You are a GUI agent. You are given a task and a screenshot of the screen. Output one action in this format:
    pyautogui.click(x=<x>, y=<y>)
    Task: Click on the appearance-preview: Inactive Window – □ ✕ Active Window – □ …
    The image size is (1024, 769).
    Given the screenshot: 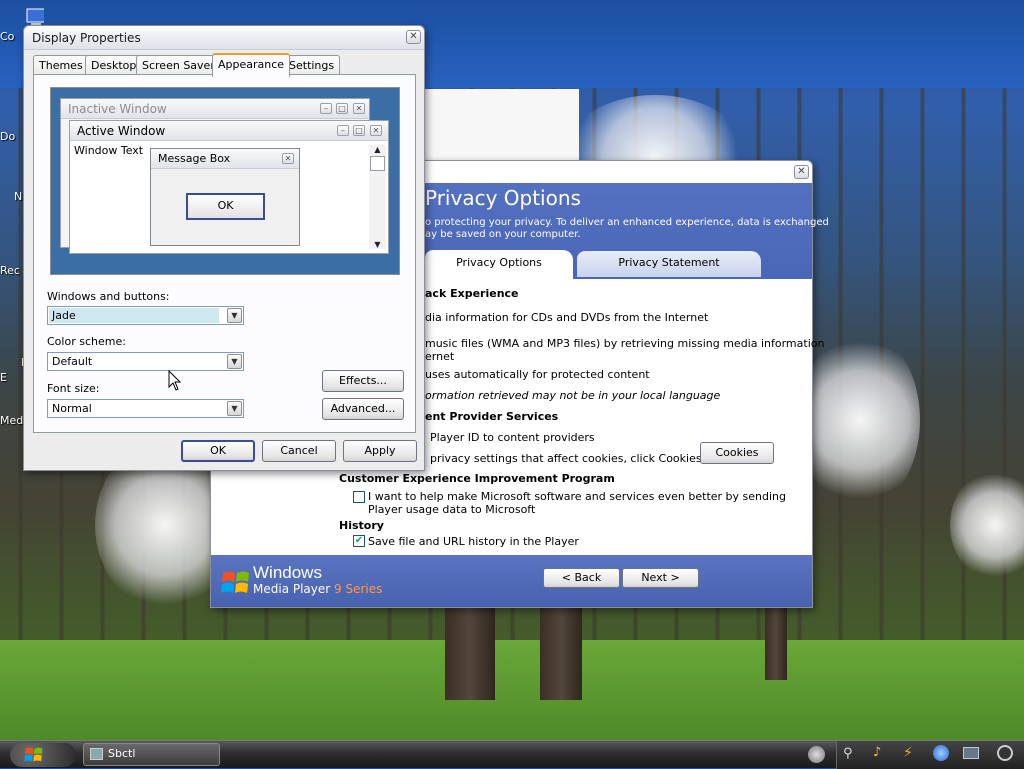 What is the action you would take?
    pyautogui.click(x=225, y=181)
    